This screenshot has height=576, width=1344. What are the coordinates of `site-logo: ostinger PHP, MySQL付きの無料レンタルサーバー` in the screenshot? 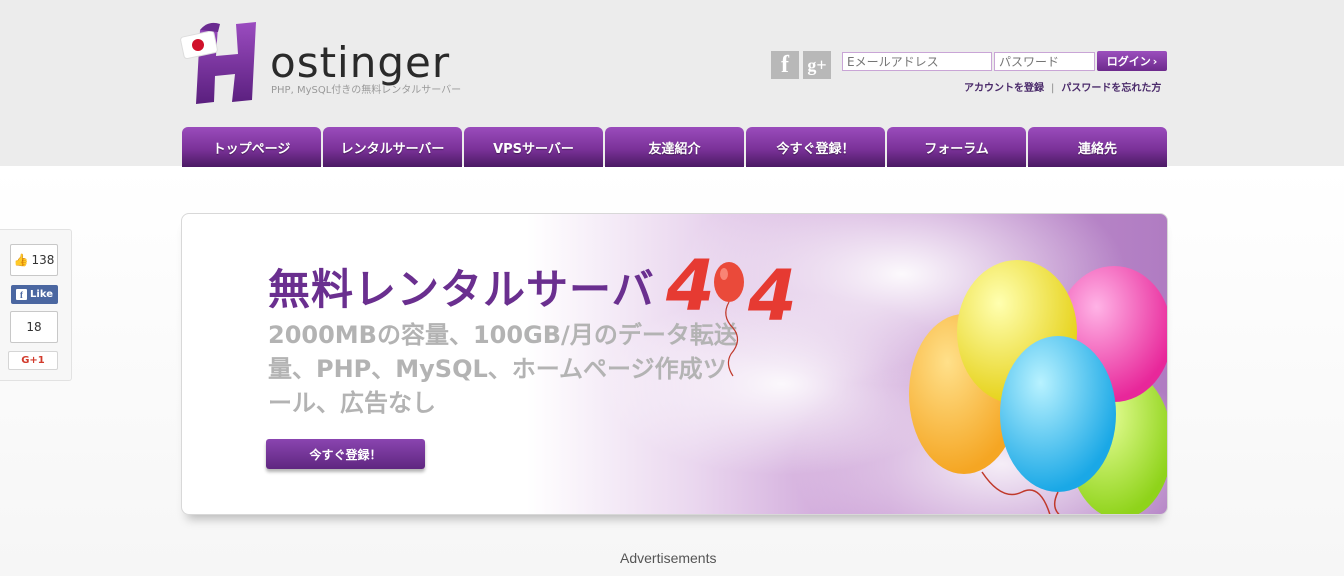 It's located at (328, 62).